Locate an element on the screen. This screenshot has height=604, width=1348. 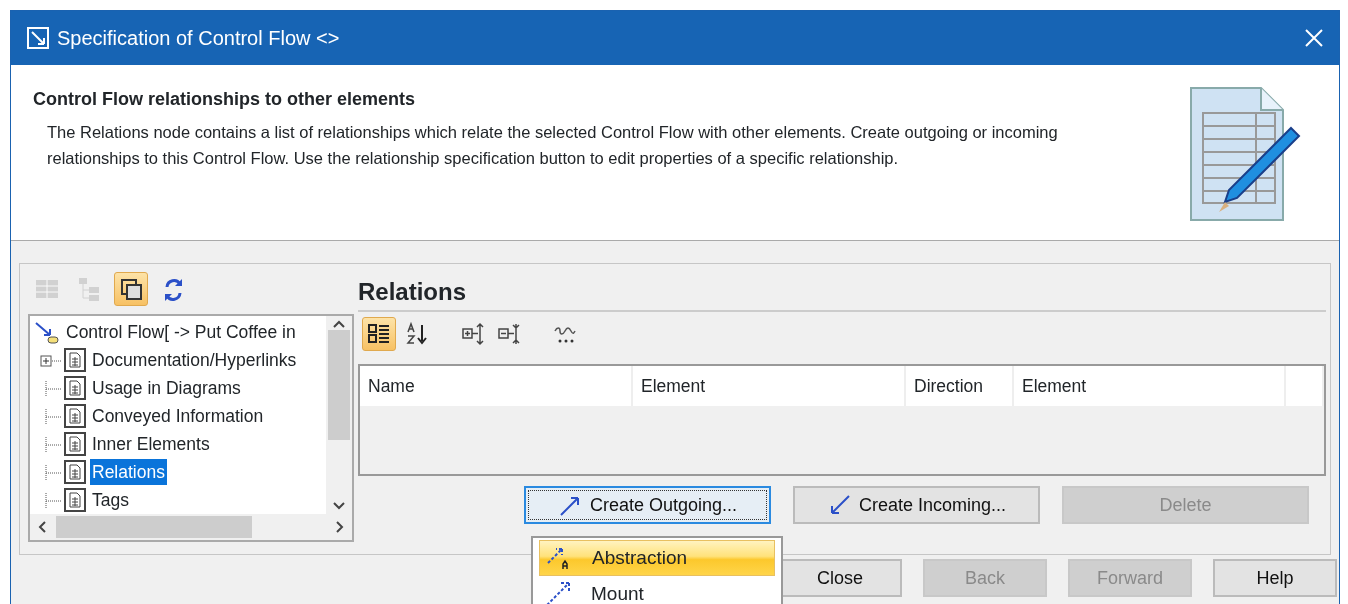
scroll-down-icon is located at coordinates (339, 506).